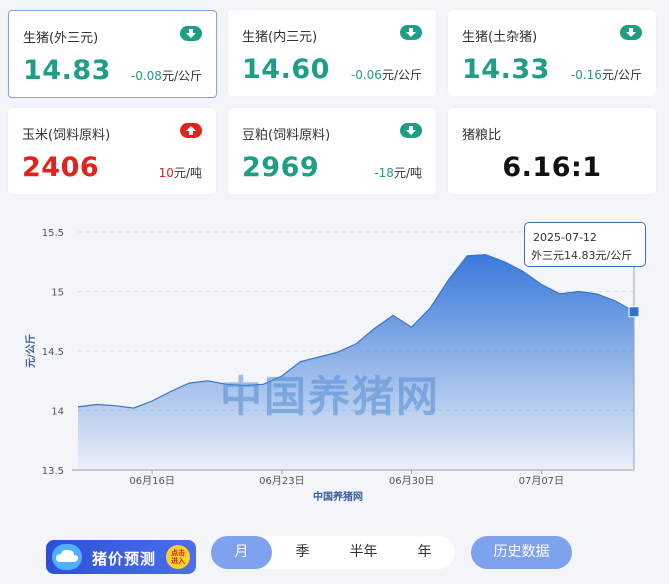  What do you see at coordinates (330, 396) in the screenshot?
I see `watermark-text: 中国养猪网` at bounding box center [330, 396].